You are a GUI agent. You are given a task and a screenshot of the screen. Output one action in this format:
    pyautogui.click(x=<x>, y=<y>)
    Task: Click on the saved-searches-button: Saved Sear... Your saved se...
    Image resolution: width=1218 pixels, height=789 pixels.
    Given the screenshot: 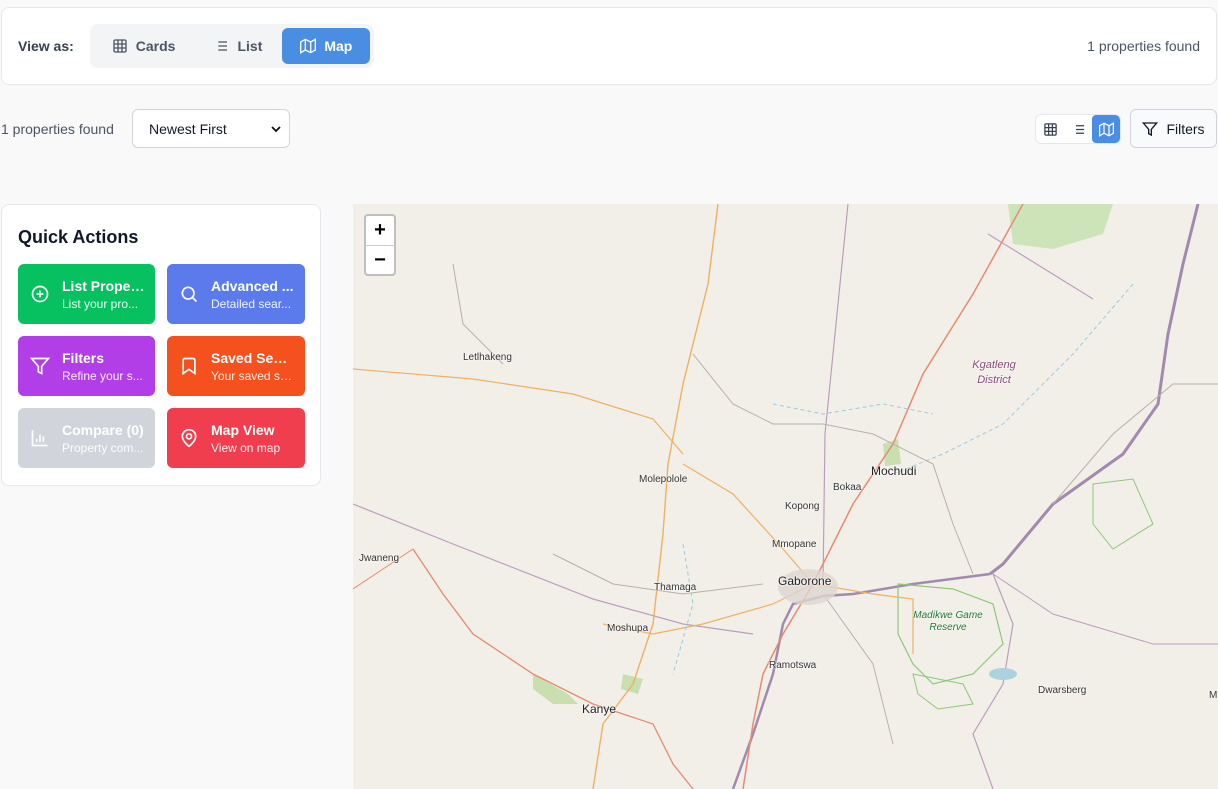 What is the action you would take?
    pyautogui.click(x=236, y=366)
    